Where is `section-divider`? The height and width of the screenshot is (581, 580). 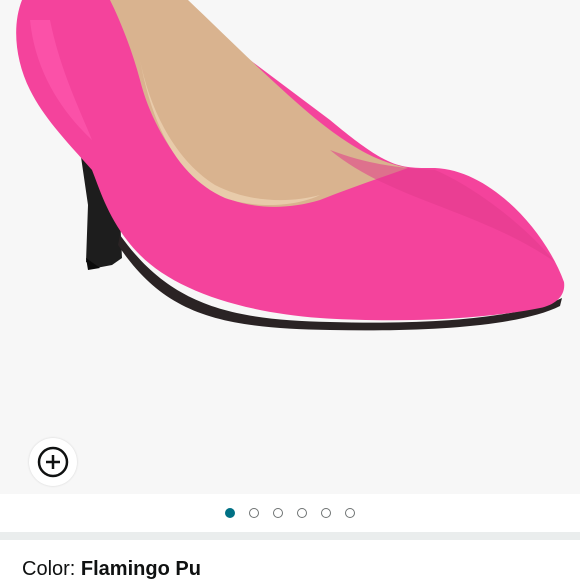 section-divider is located at coordinates (290, 536).